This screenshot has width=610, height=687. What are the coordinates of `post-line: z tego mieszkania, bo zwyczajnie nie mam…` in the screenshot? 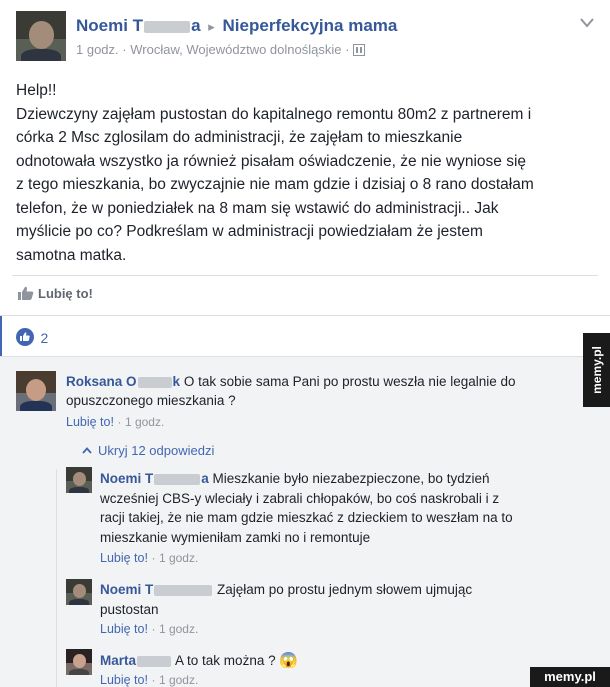 It's located at (275, 184).